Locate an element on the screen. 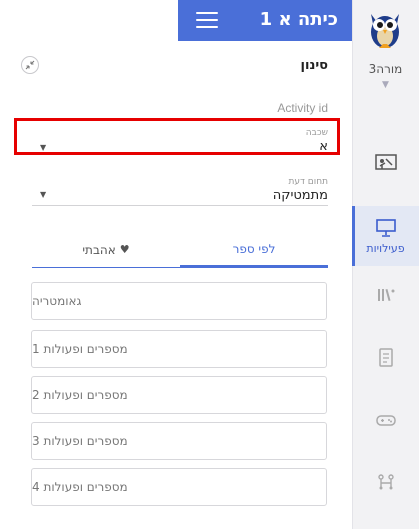 Image resolution: width=419 pixels, height=529 pixels. subject-select: תחום דעת מתמטיקה ▼ is located at coordinates (180, 191).